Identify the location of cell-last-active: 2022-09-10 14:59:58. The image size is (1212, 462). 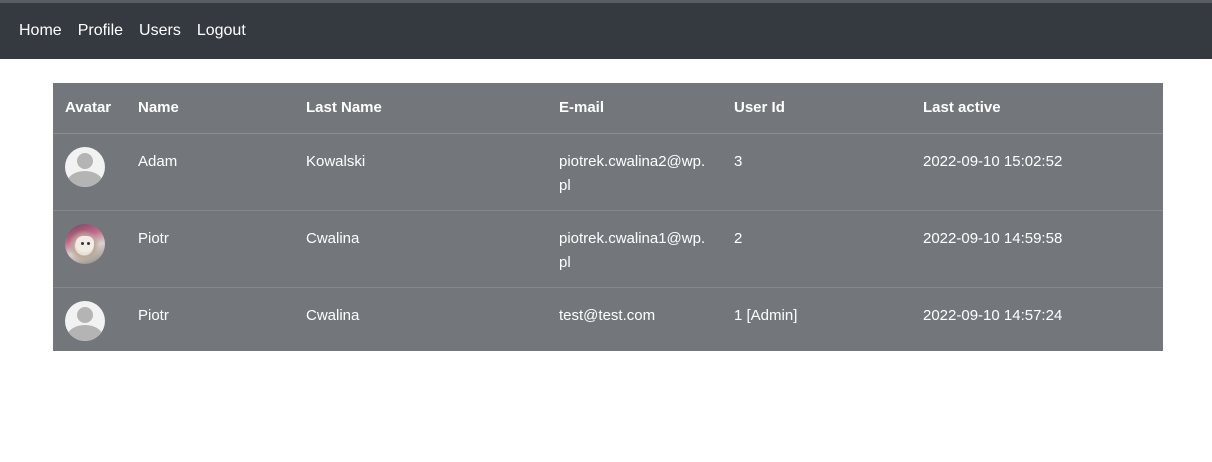
(1037, 249).